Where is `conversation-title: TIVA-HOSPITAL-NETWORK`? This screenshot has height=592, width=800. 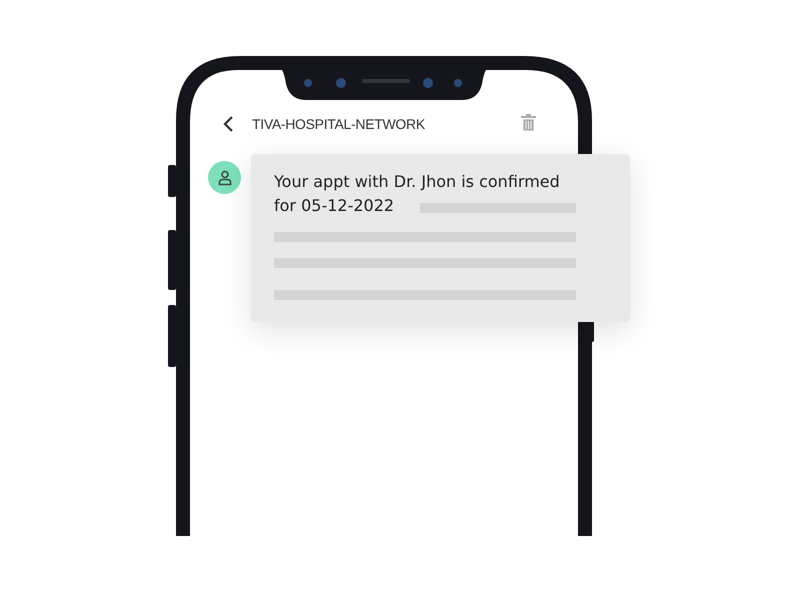
conversation-title: TIVA-HOSPITAL-NETWORK is located at coordinates (338, 124).